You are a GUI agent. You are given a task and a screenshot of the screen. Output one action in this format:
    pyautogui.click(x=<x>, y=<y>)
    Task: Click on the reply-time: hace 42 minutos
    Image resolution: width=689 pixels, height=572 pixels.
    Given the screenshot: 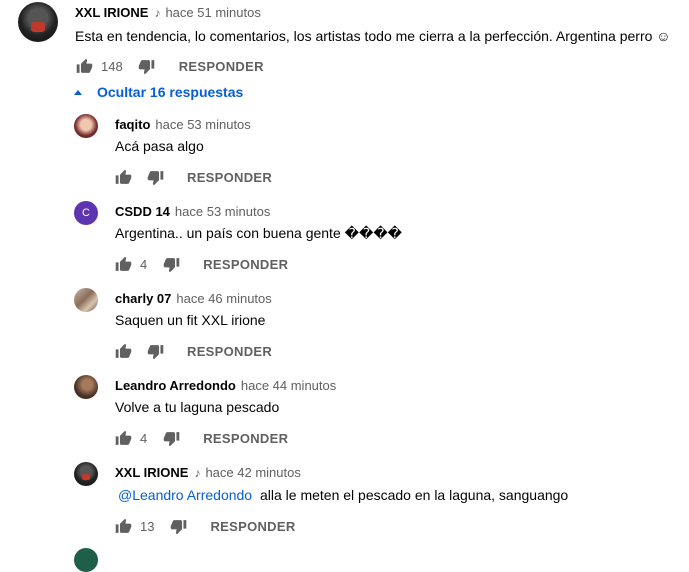 What is the action you would take?
    pyautogui.click(x=252, y=472)
    